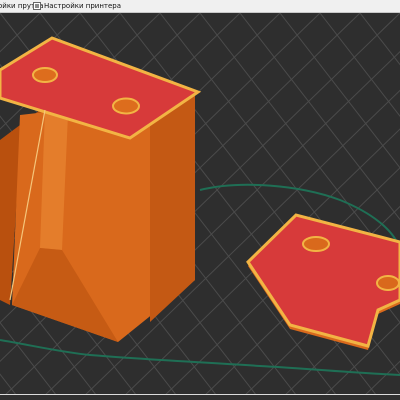 This screenshot has height=400, width=400. I want to click on plate-hole-left, so click(316, 244).